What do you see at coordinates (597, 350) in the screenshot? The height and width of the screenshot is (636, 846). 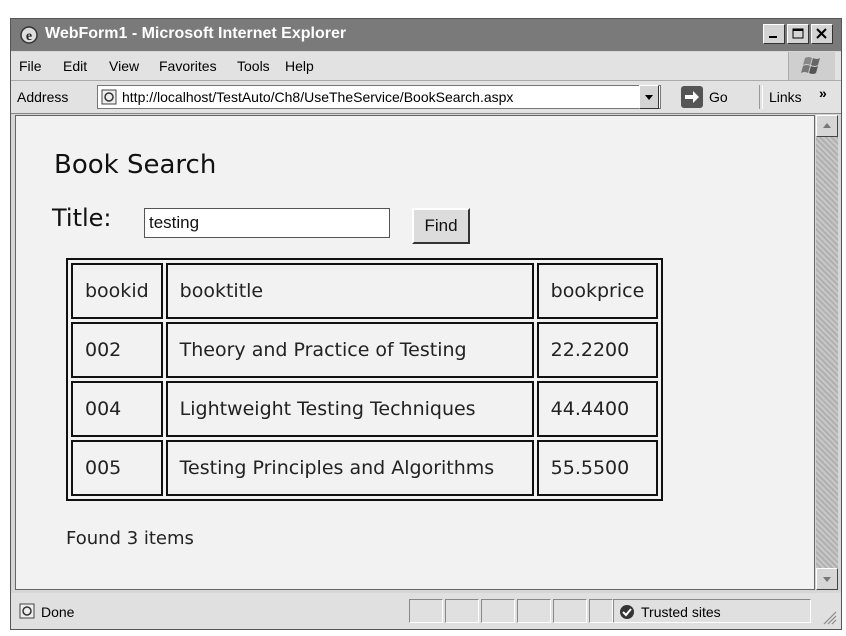 I see `cell-bookprice: 22.2200` at bounding box center [597, 350].